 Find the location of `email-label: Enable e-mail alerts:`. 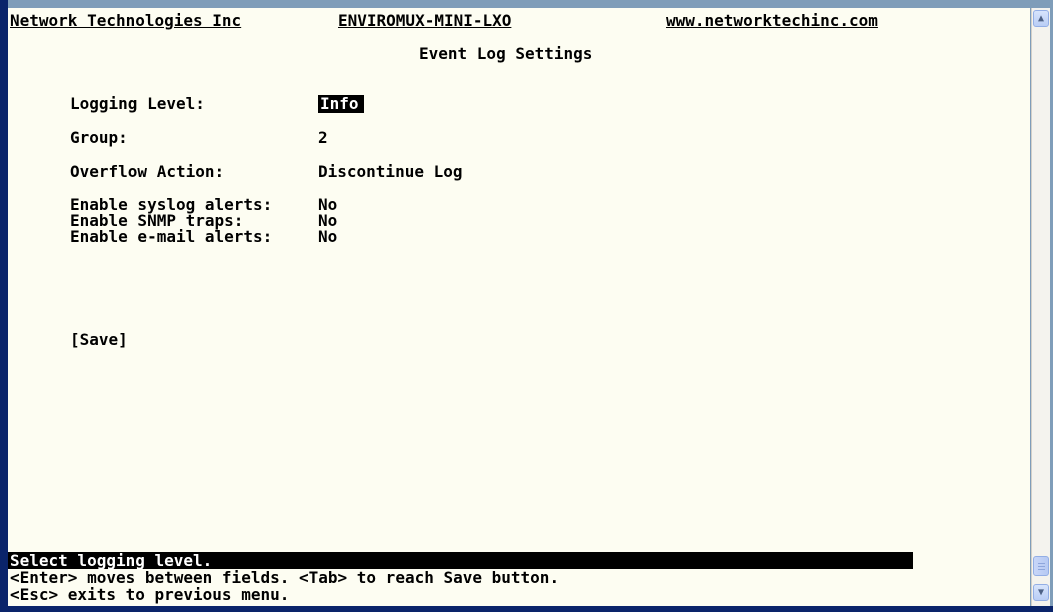

email-label: Enable e-mail alerts: is located at coordinates (171, 236).